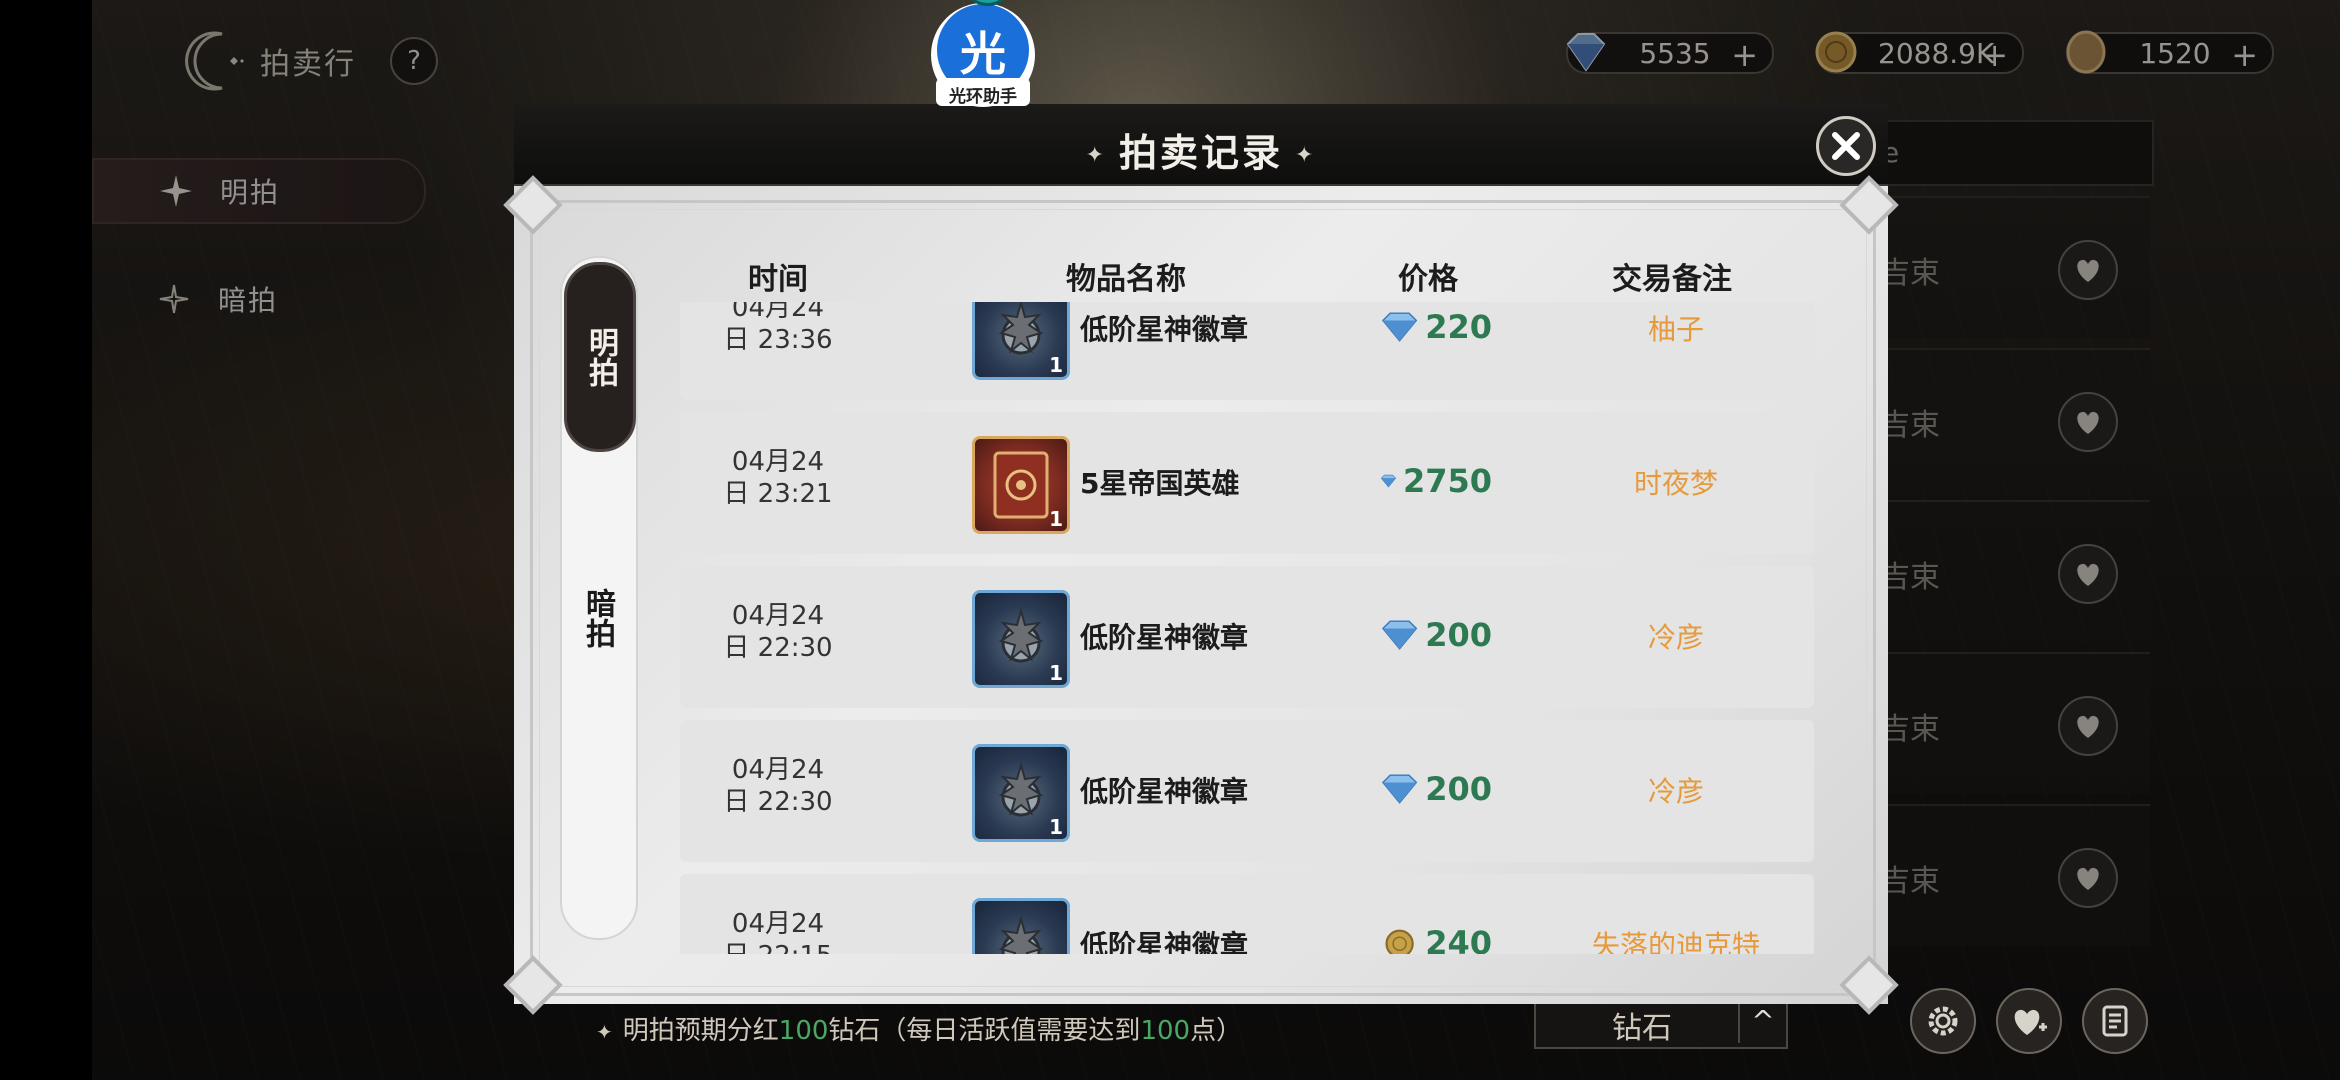  What do you see at coordinates (1428, 279) in the screenshot?
I see `column-header-price: 价格` at bounding box center [1428, 279].